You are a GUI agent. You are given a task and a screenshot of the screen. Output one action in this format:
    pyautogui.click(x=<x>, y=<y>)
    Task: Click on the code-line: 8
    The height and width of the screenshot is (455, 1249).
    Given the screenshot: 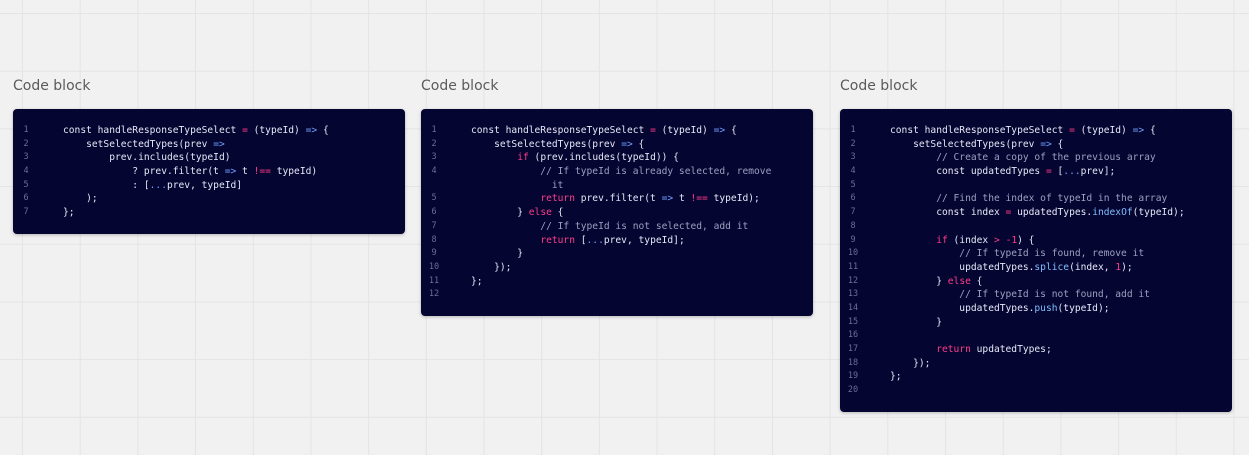 What is the action you would take?
    pyautogui.click(x=1036, y=227)
    